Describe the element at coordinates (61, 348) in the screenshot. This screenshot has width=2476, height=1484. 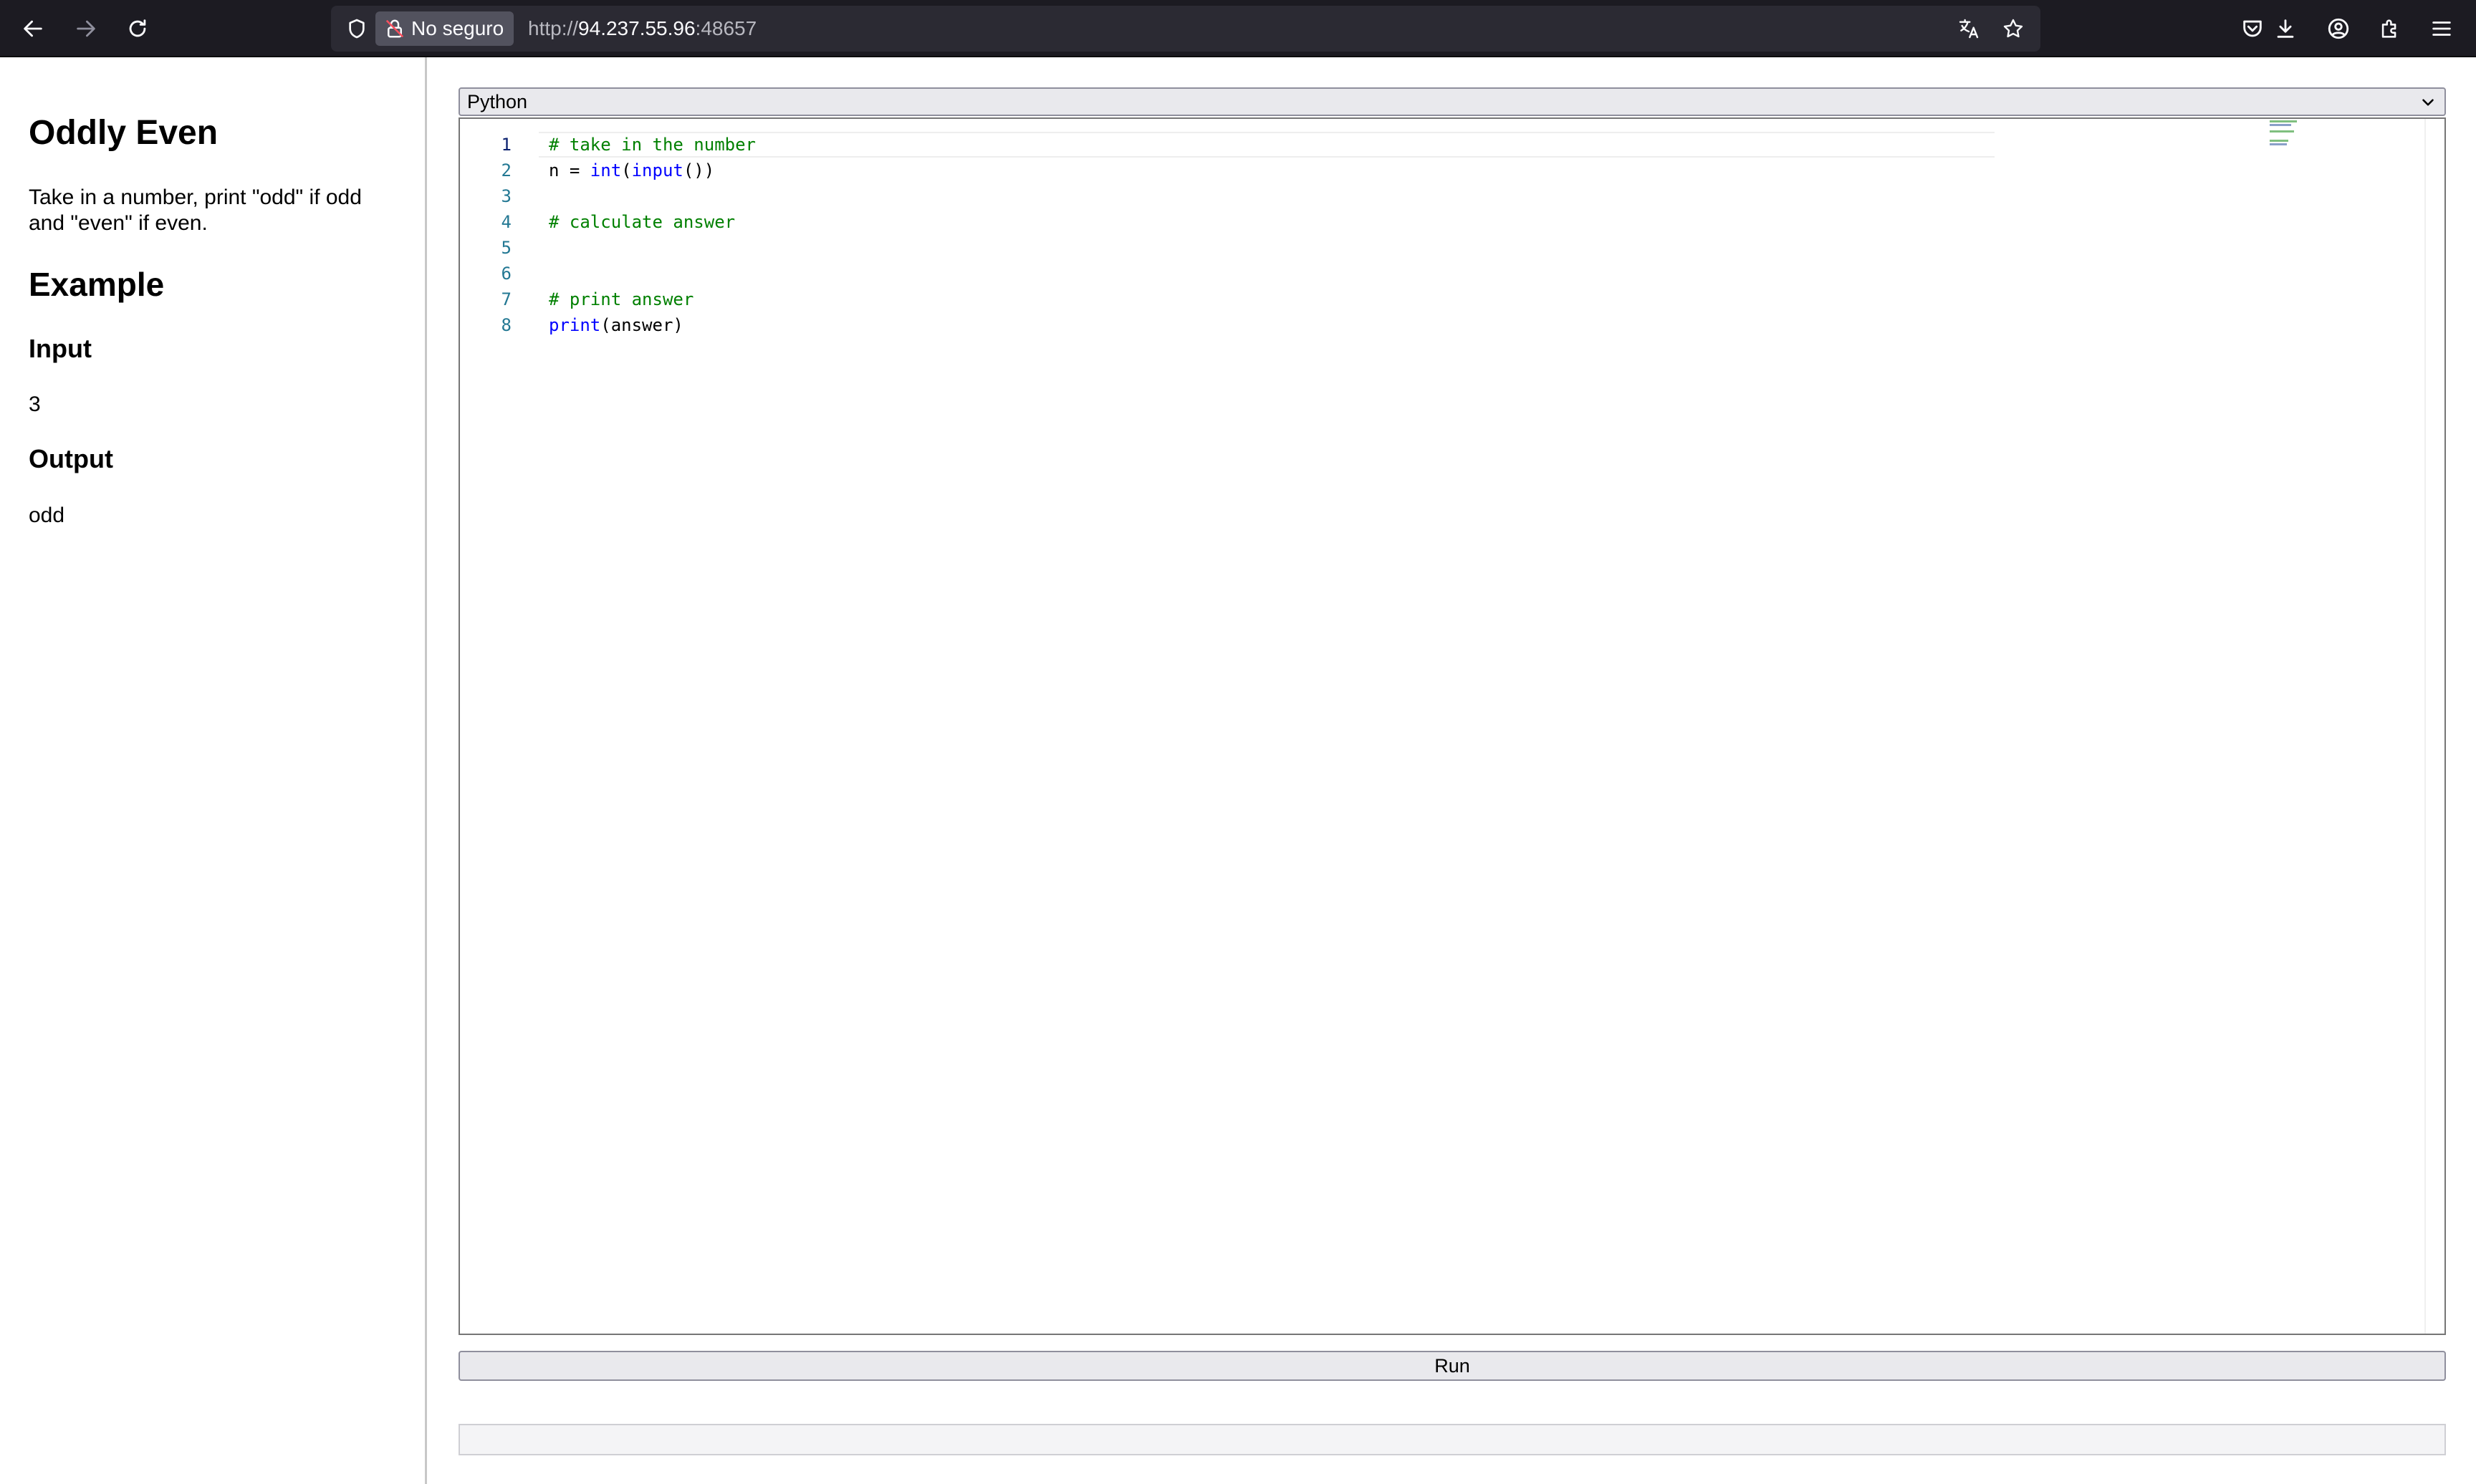
I see `input-heading: Input` at that location.